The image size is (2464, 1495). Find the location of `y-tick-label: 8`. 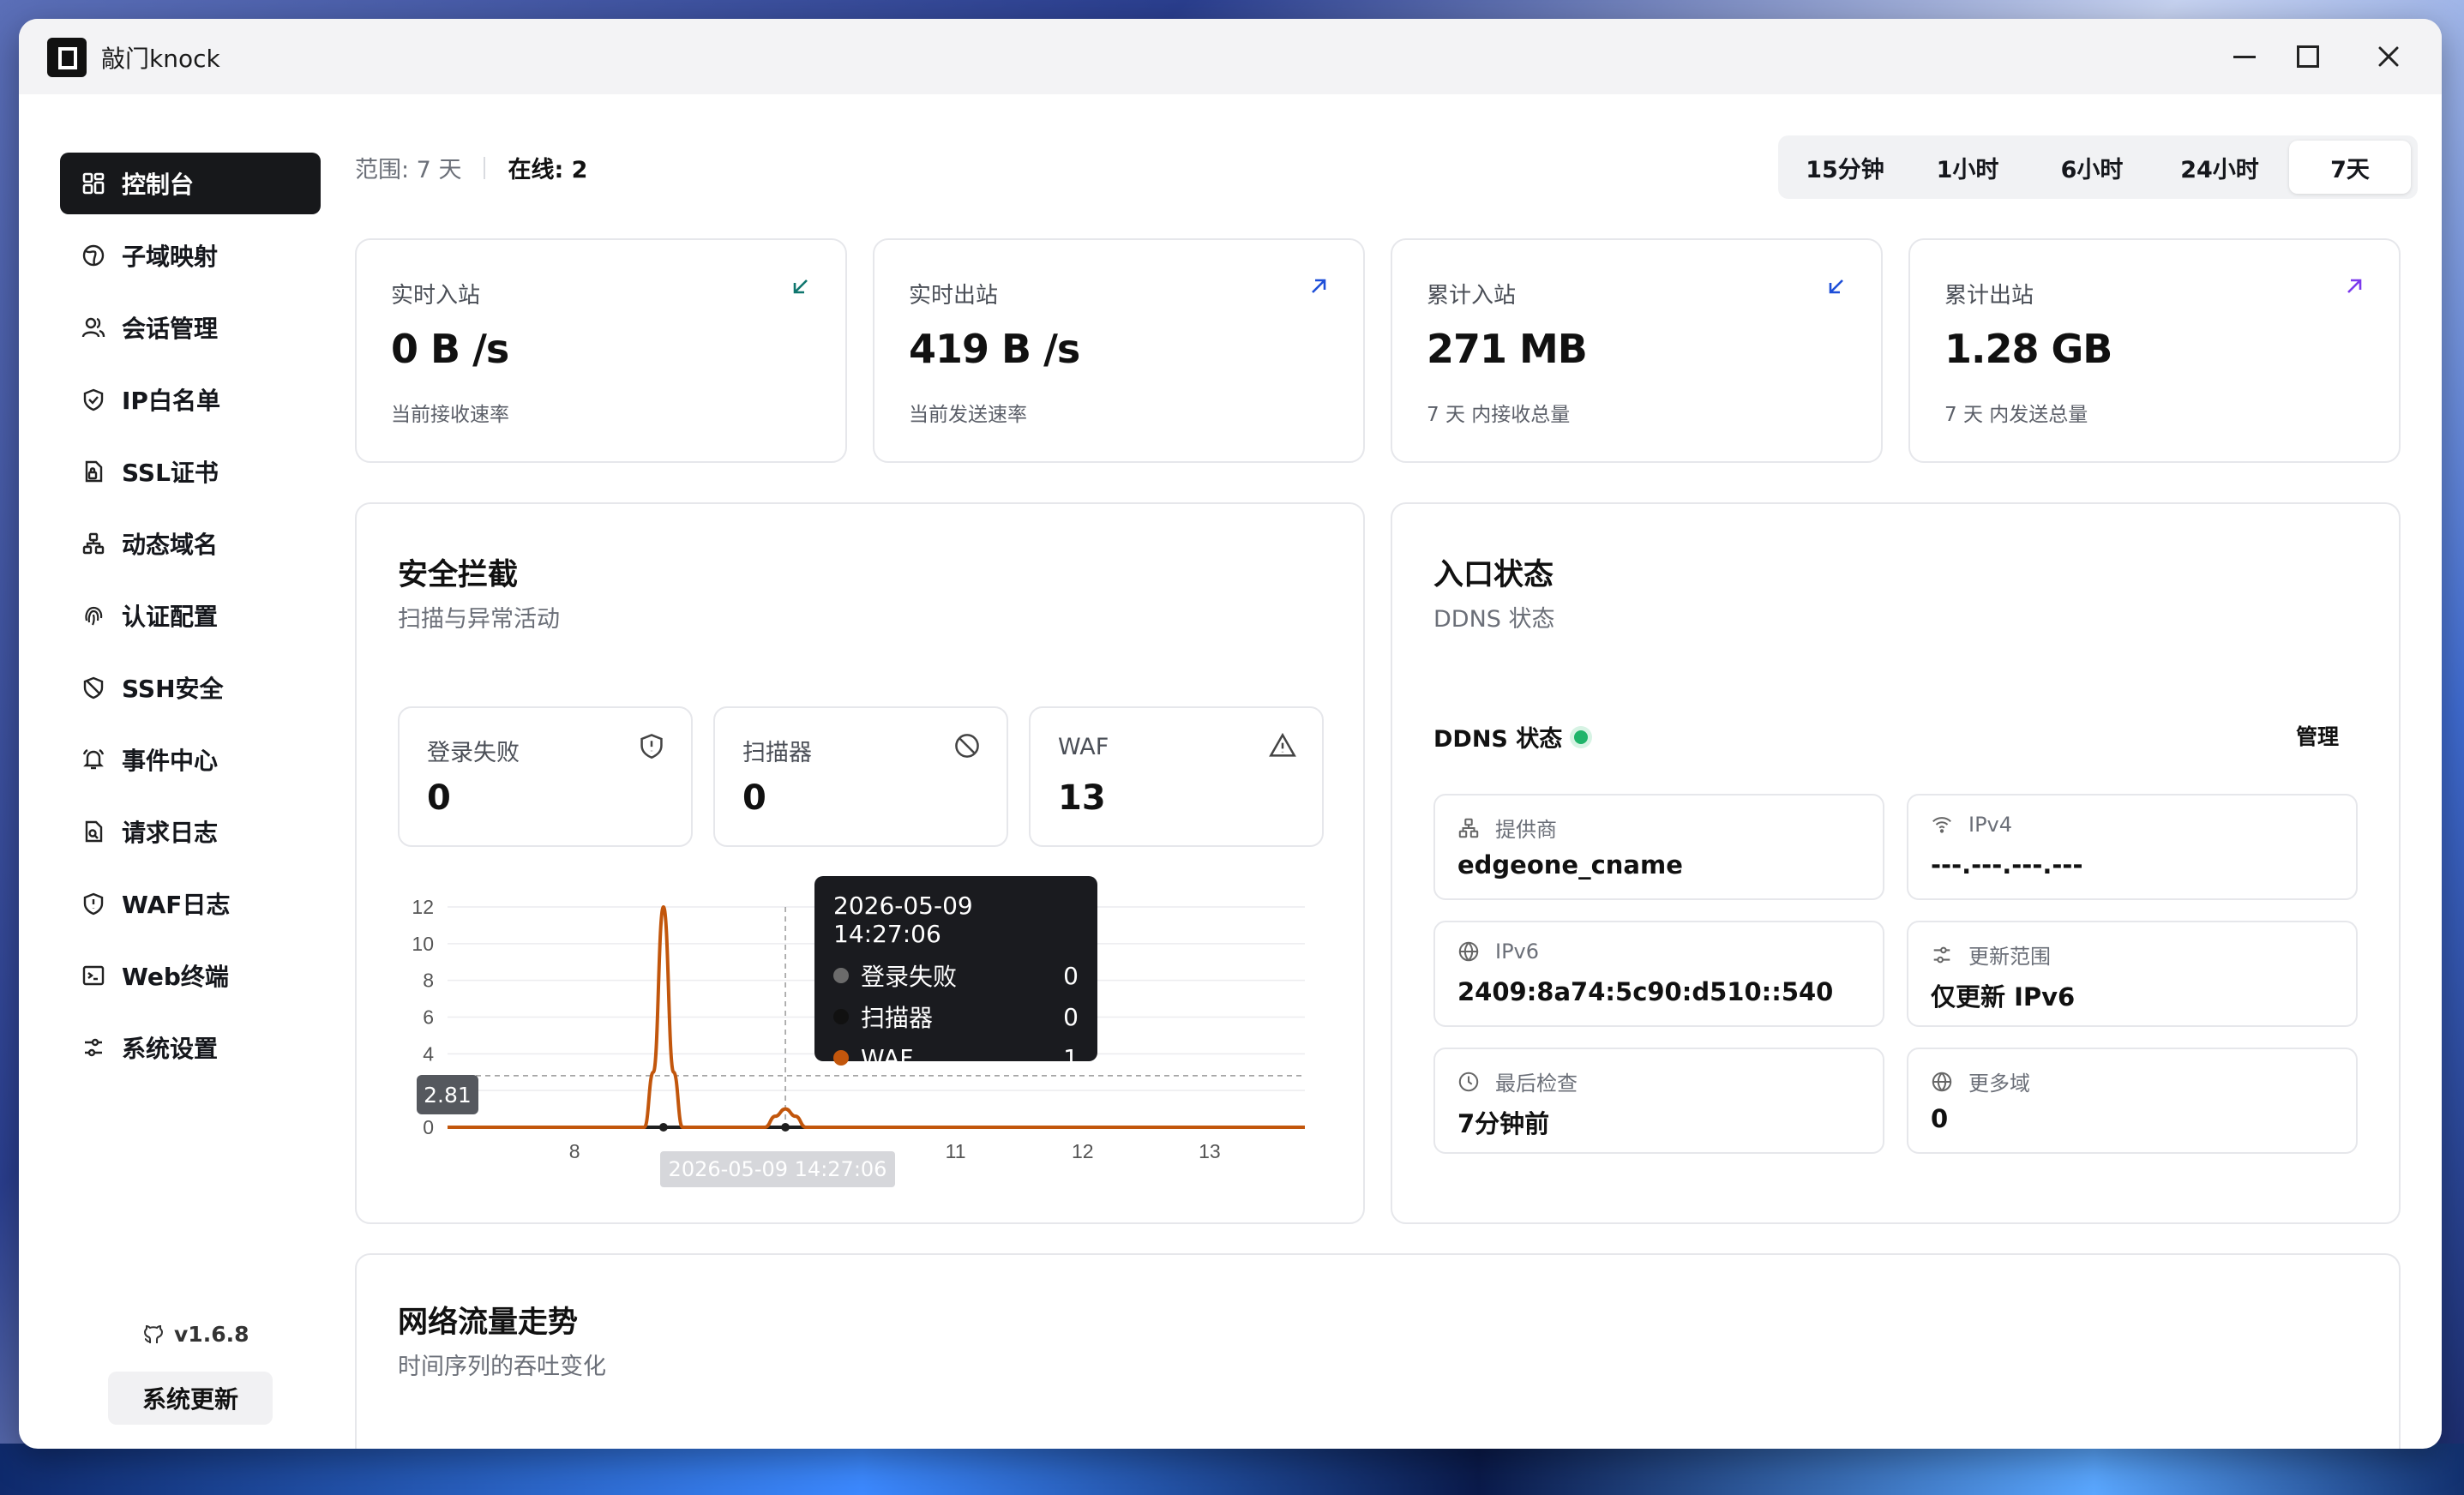

y-tick-label: 8 is located at coordinates (428, 981).